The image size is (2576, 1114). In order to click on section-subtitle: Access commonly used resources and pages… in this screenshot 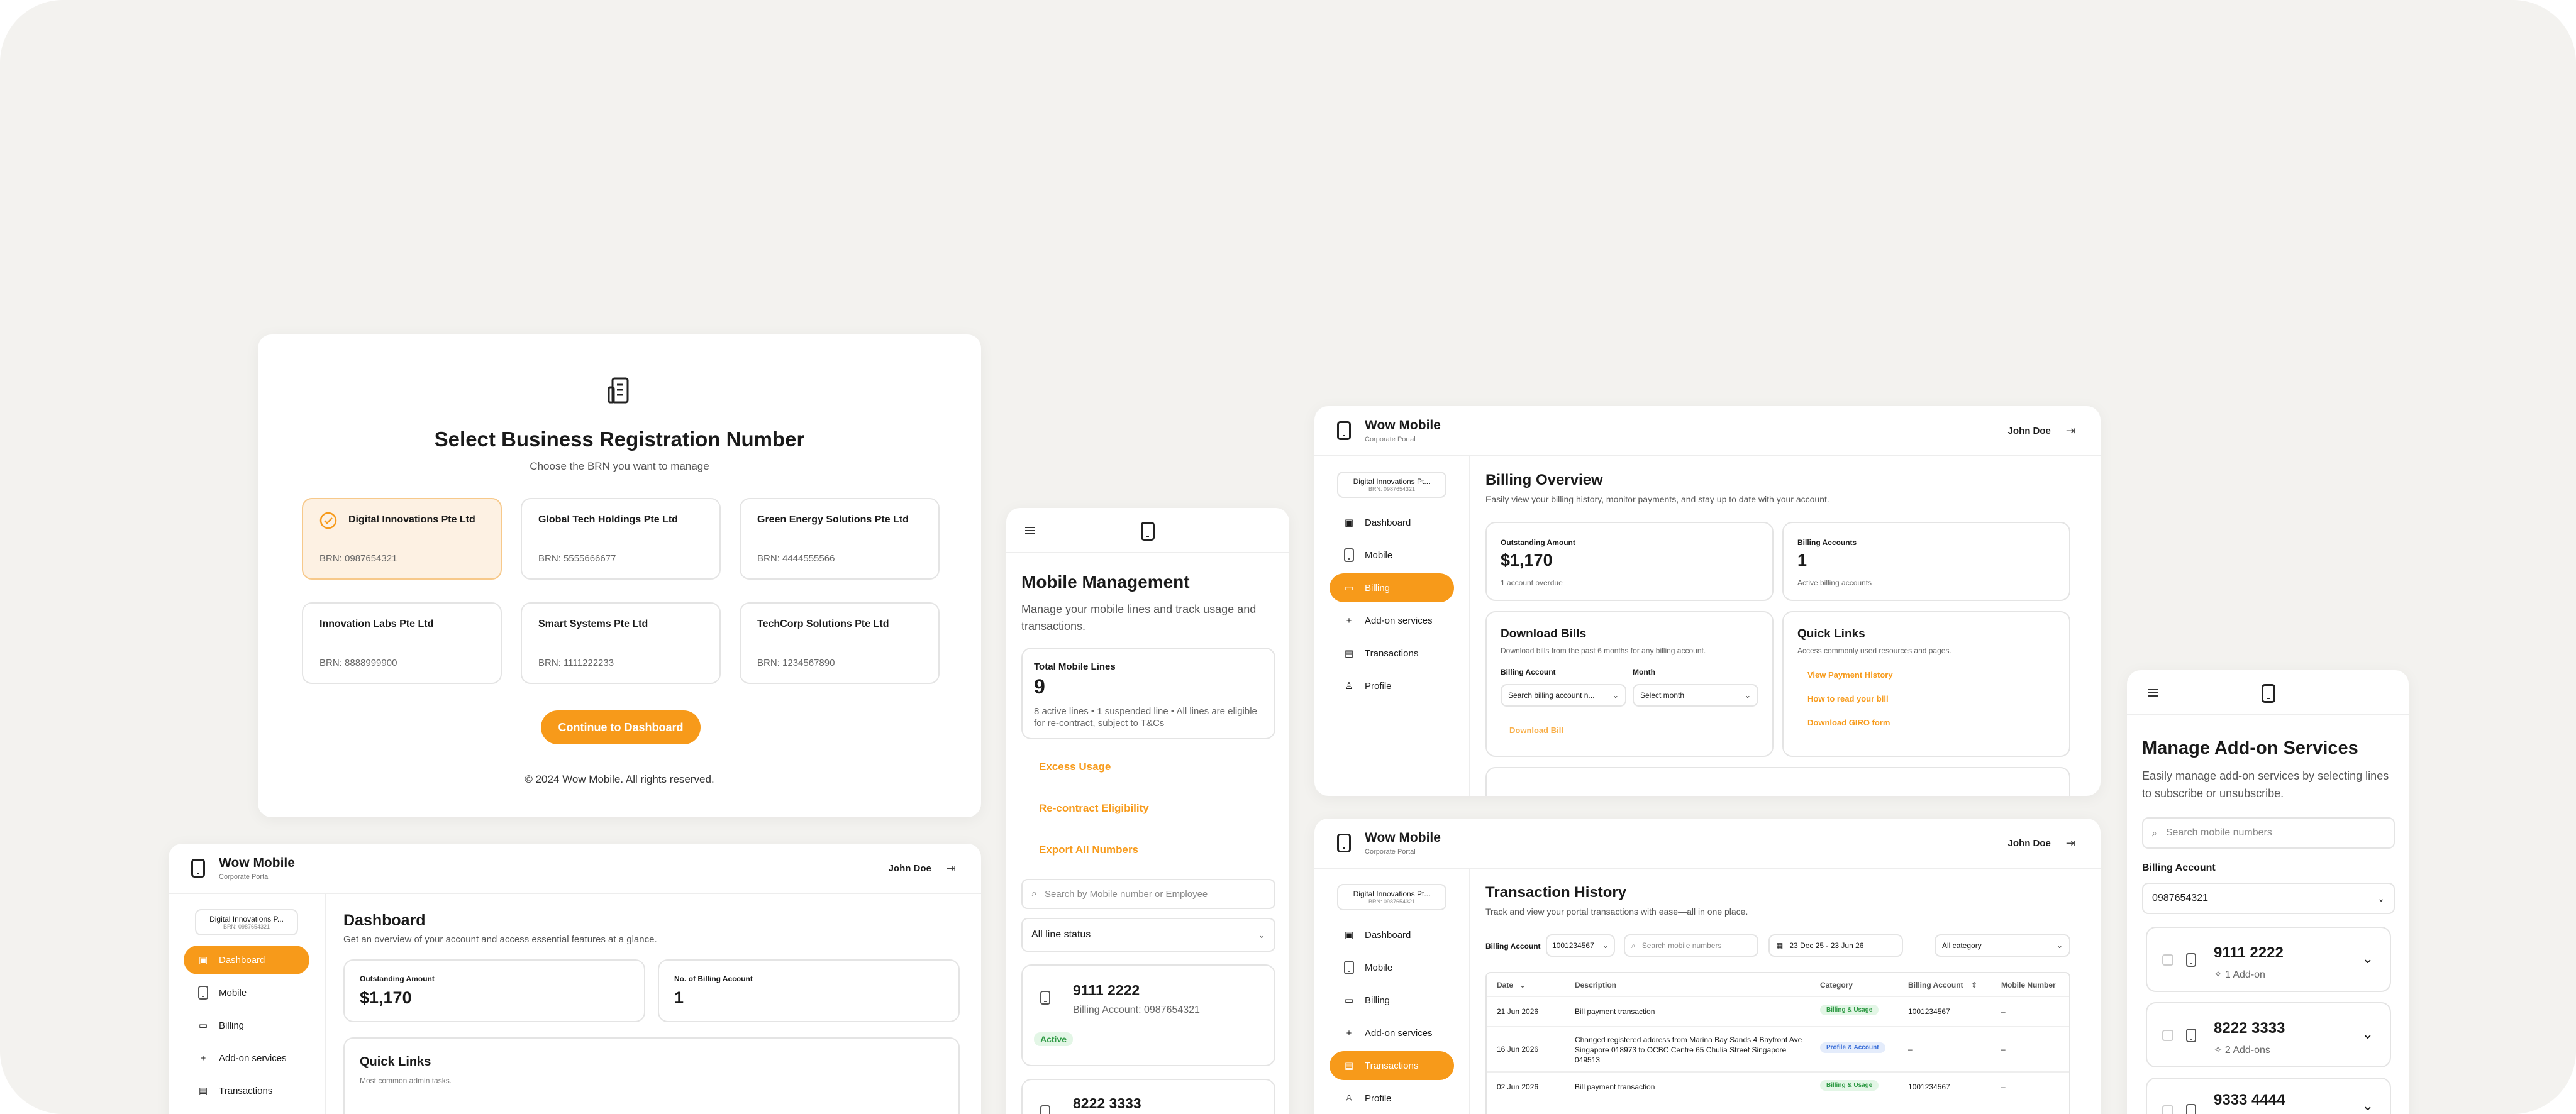, I will do `click(1874, 650)`.